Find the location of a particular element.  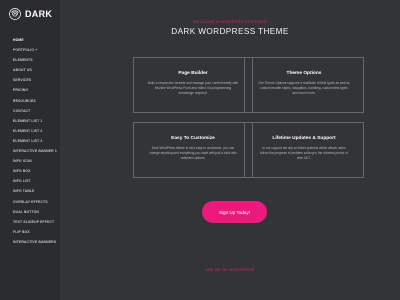

brand-name: DARK is located at coordinates (39, 14).